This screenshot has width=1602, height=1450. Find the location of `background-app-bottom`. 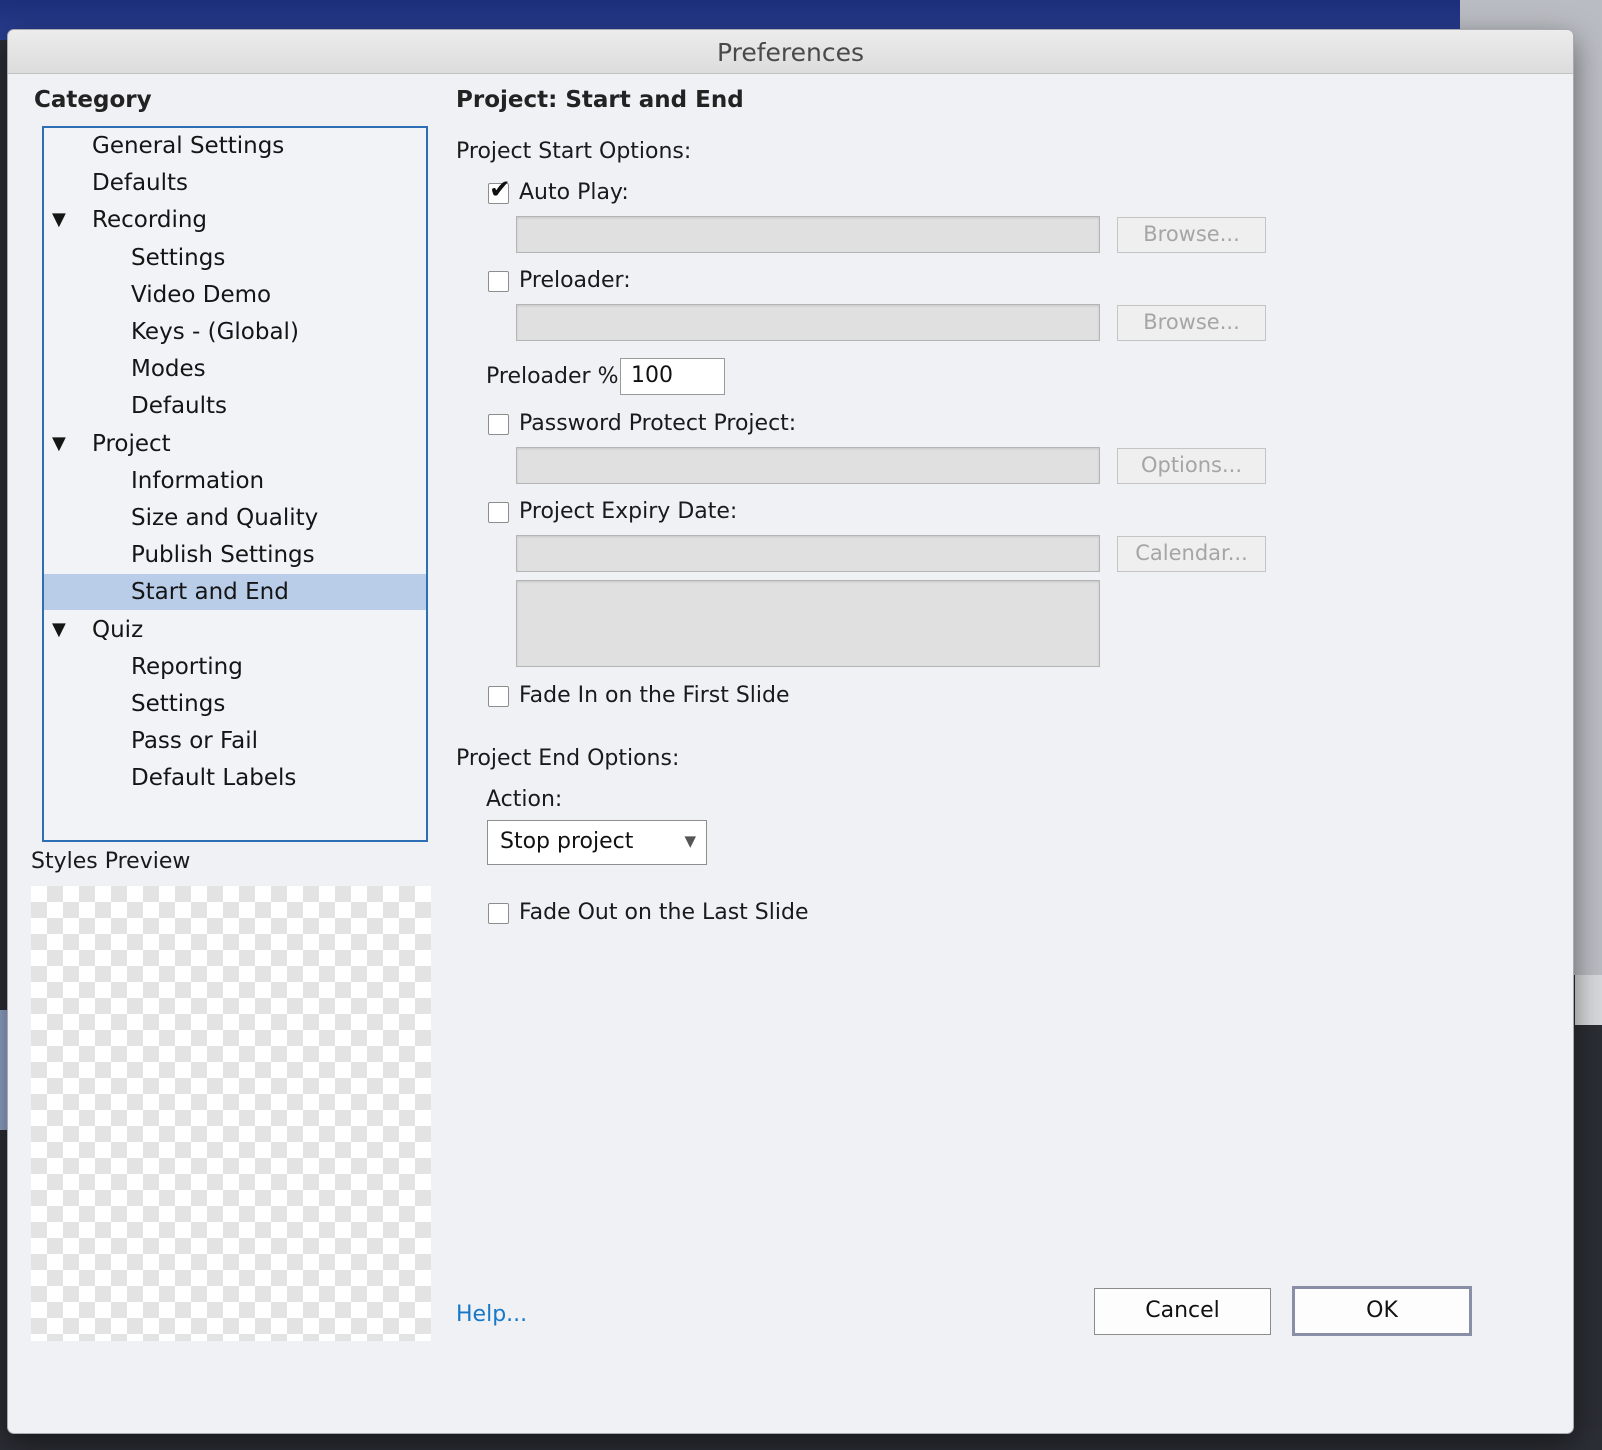

background-app-bottom is located at coordinates (801, 1440).